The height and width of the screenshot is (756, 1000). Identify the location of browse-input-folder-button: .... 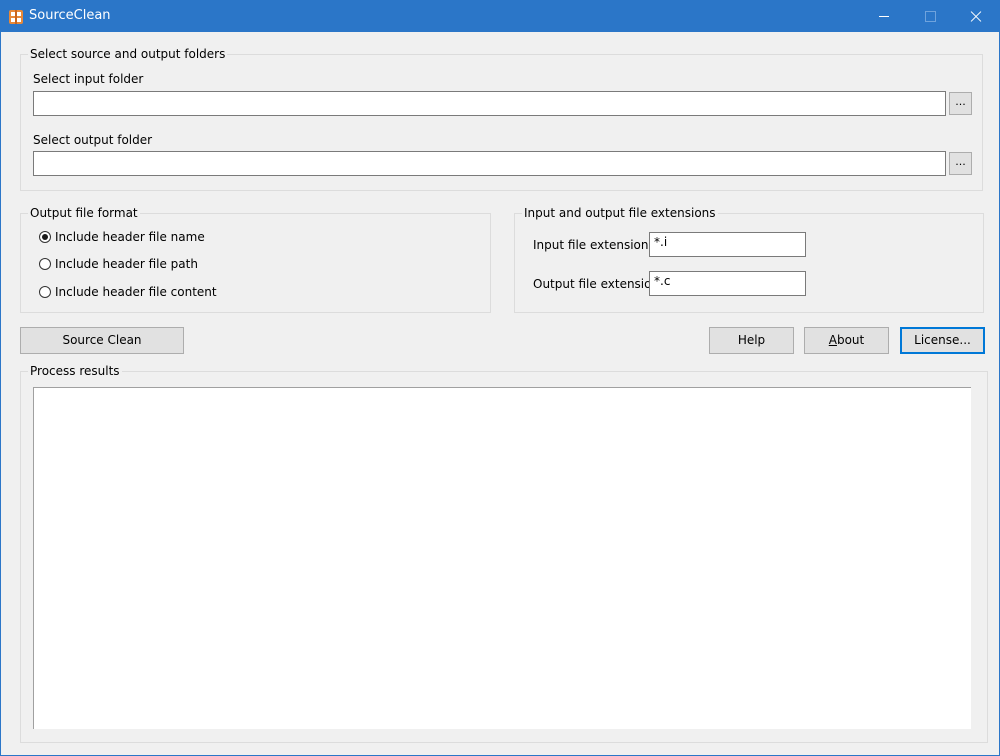
(960, 103).